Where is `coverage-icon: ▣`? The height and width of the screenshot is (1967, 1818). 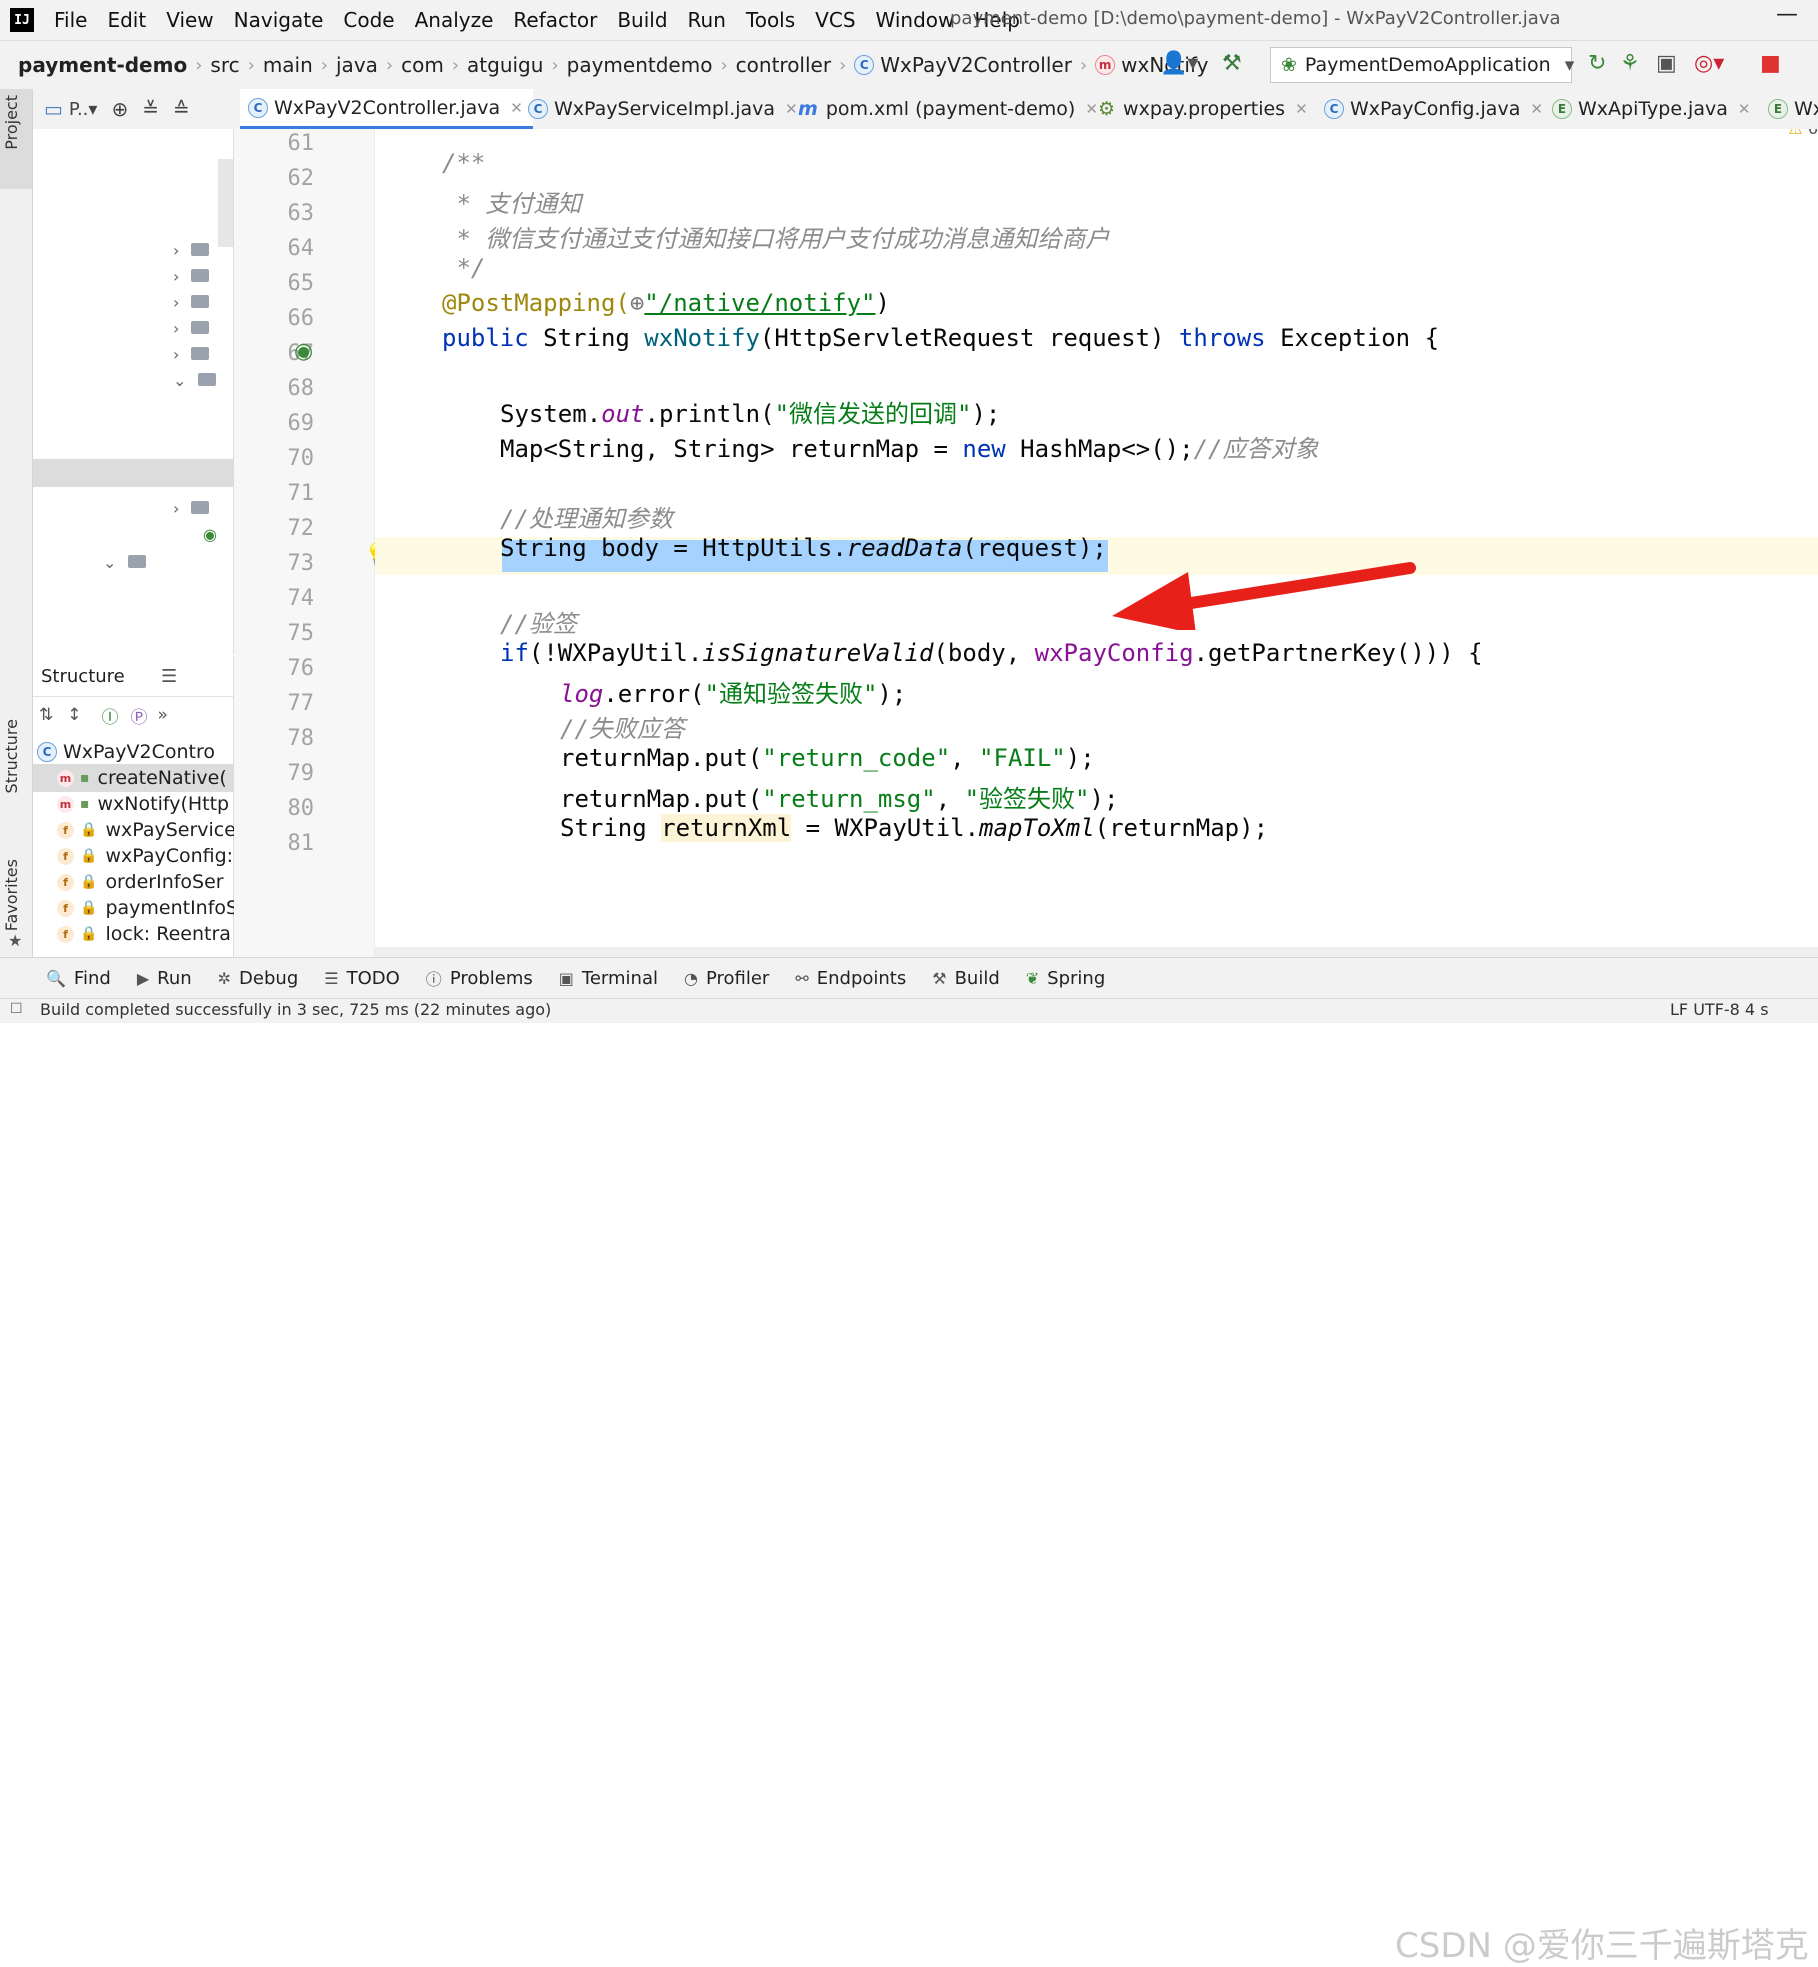 coverage-icon: ▣ is located at coordinates (1666, 63).